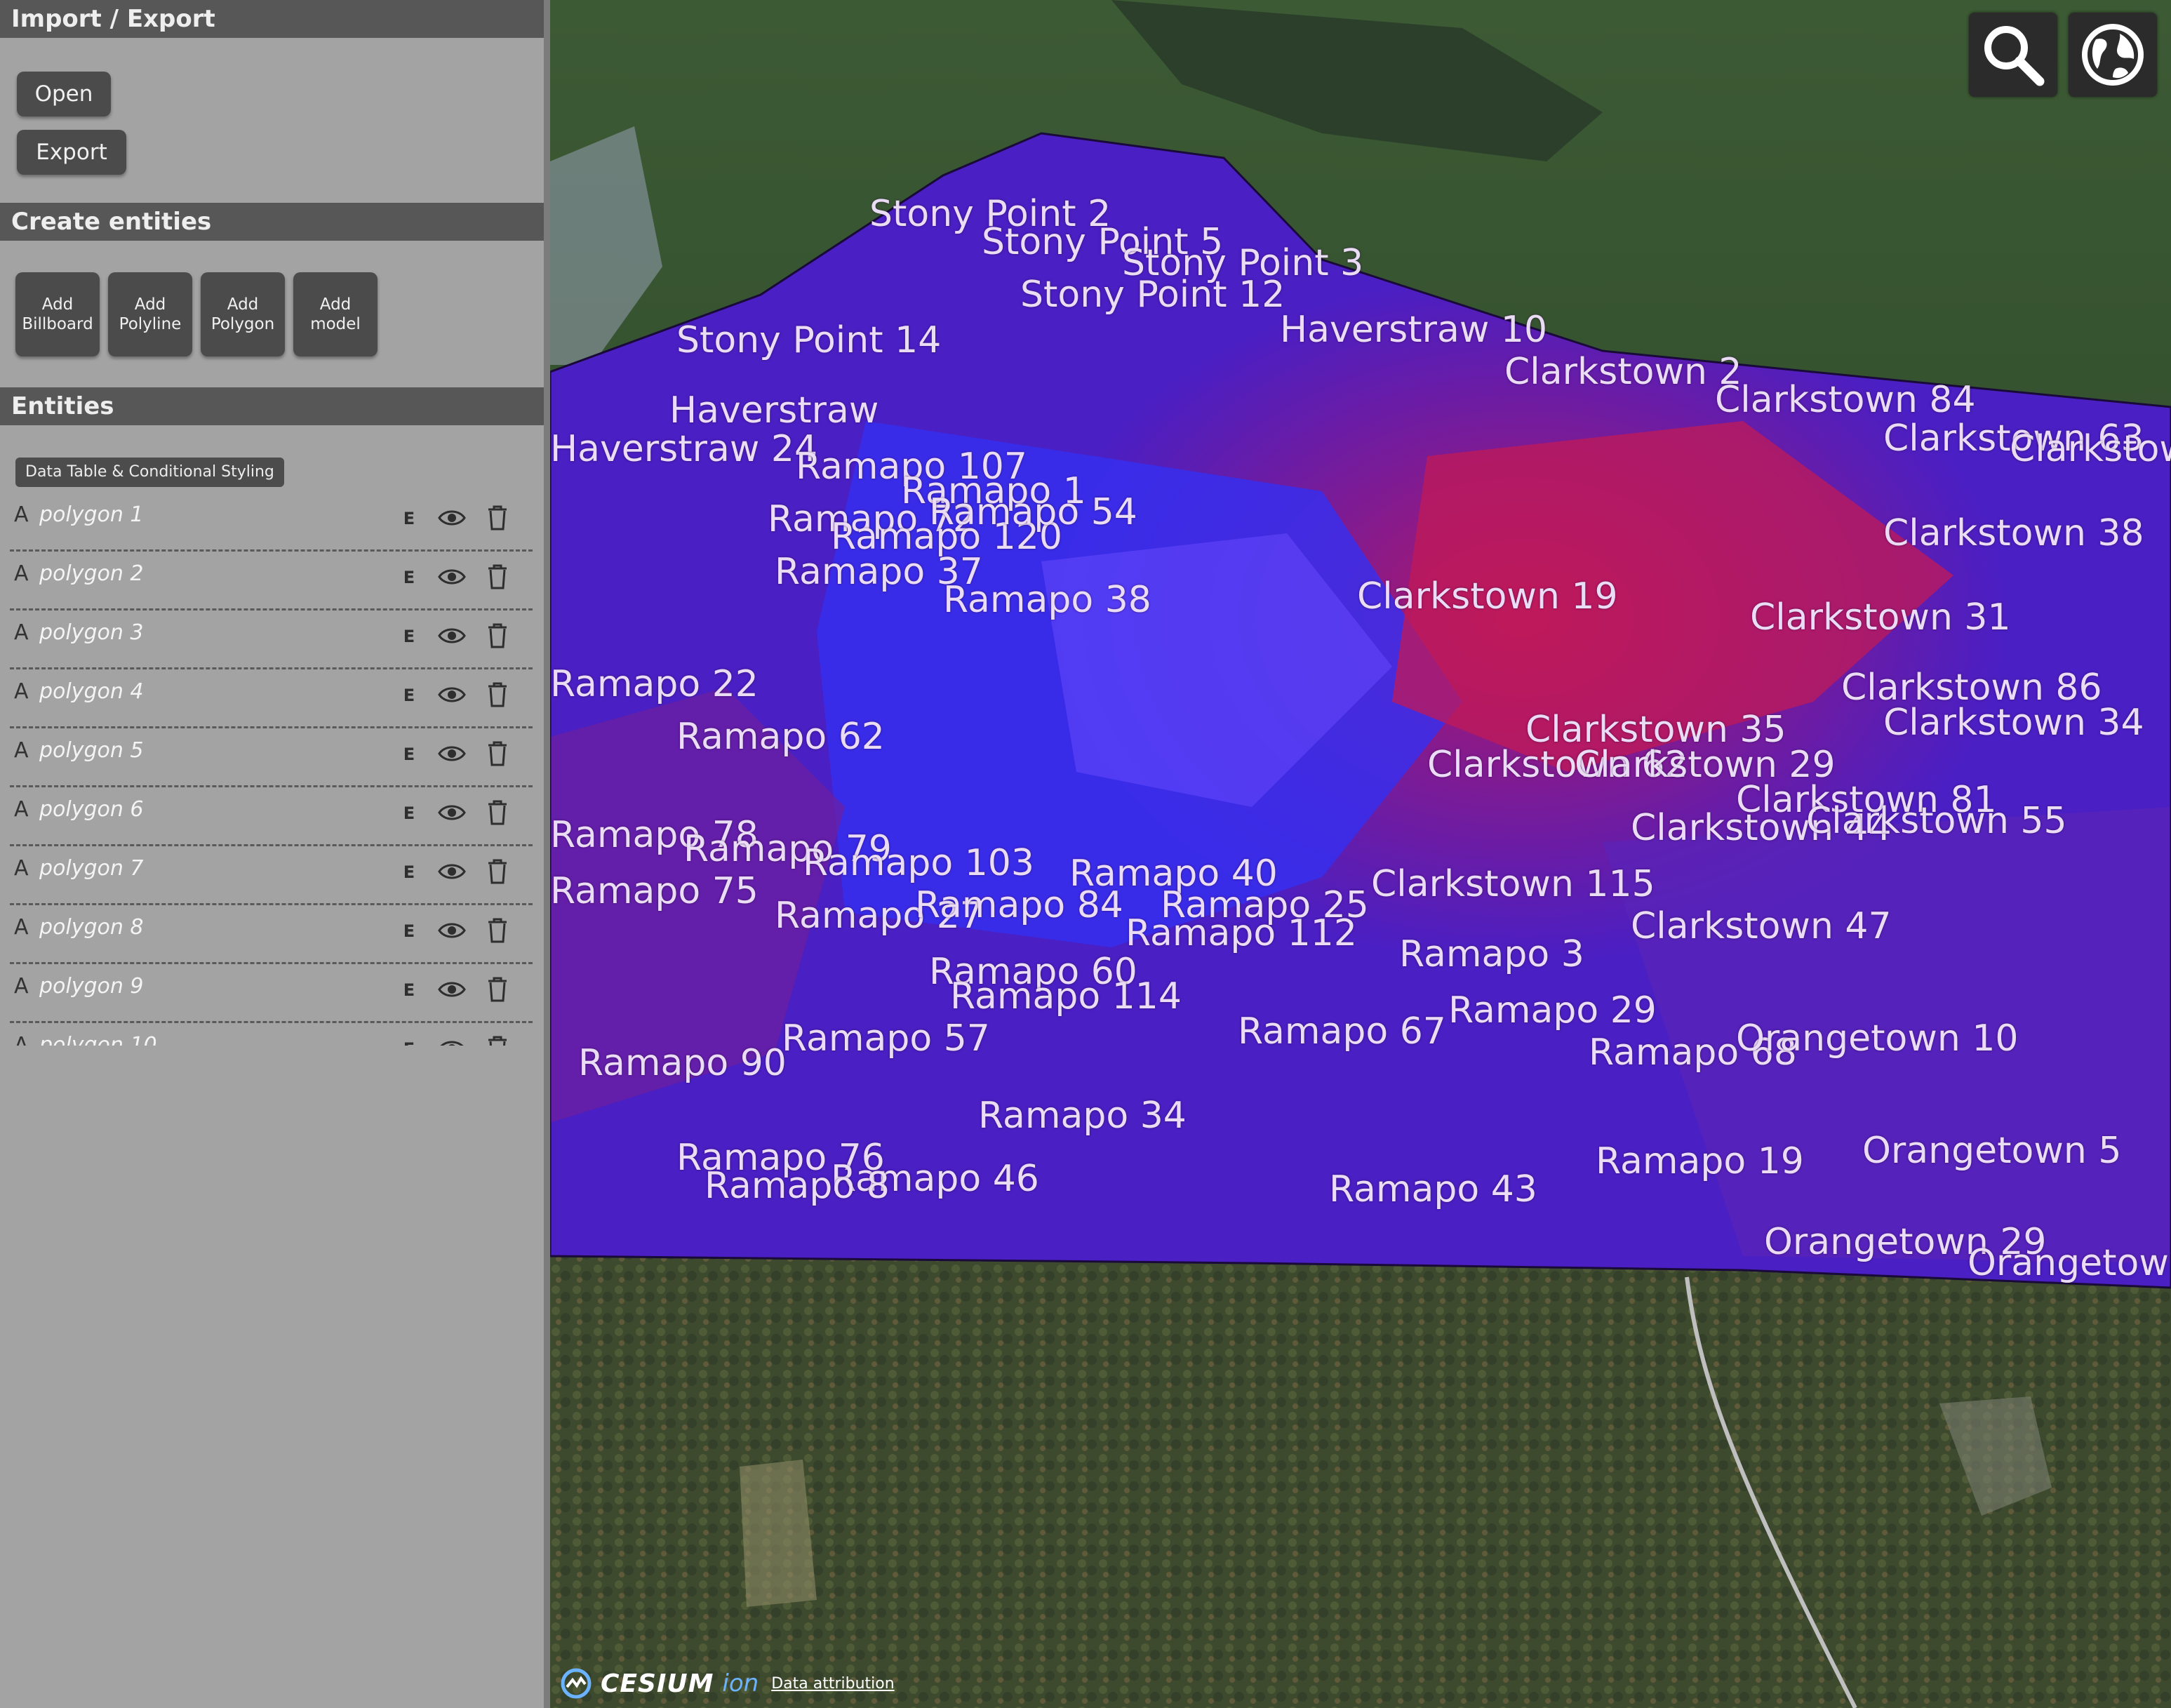 This screenshot has width=2171, height=1708. I want to click on district-label: Ramapo 54, so click(1033, 512).